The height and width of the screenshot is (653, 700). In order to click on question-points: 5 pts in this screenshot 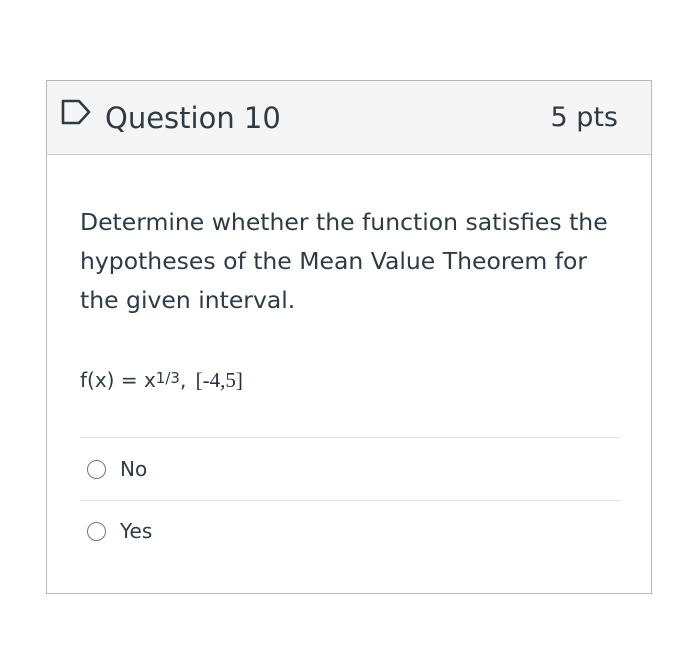, I will do `click(584, 117)`.